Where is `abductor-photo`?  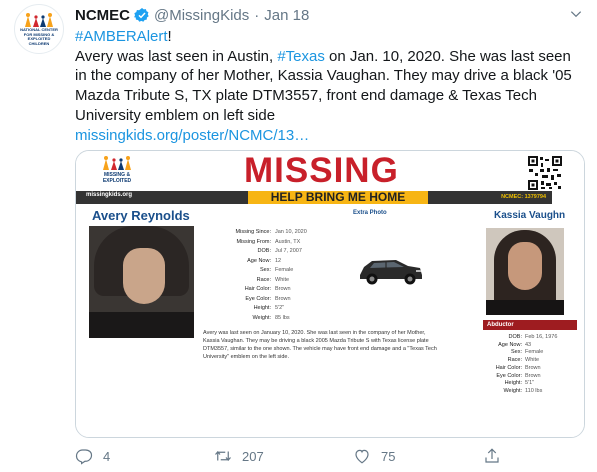
abductor-photo is located at coordinates (525, 271).